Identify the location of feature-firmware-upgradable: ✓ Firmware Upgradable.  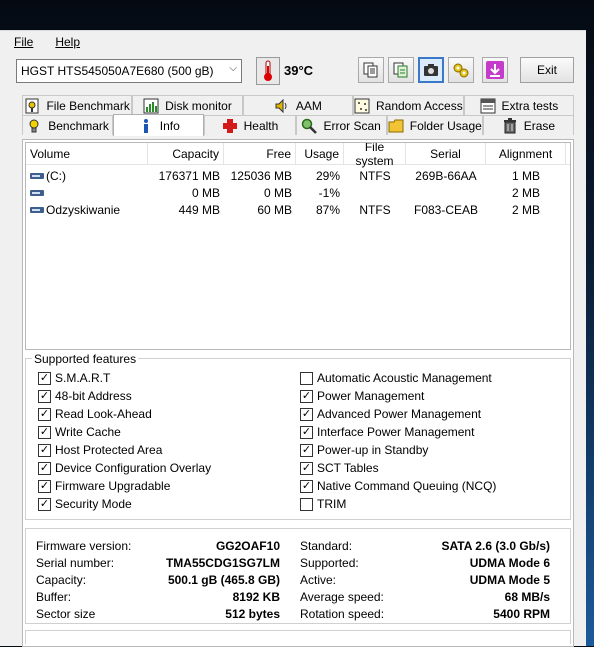
(124, 486).